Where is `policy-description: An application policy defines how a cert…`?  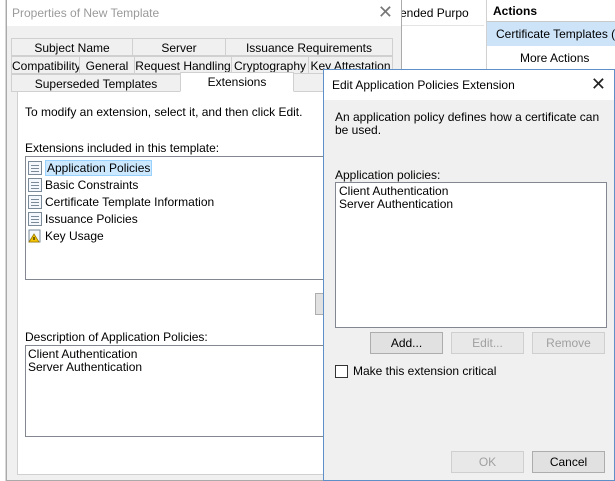
policy-description: An application policy defines how a cert… is located at coordinates (467, 123).